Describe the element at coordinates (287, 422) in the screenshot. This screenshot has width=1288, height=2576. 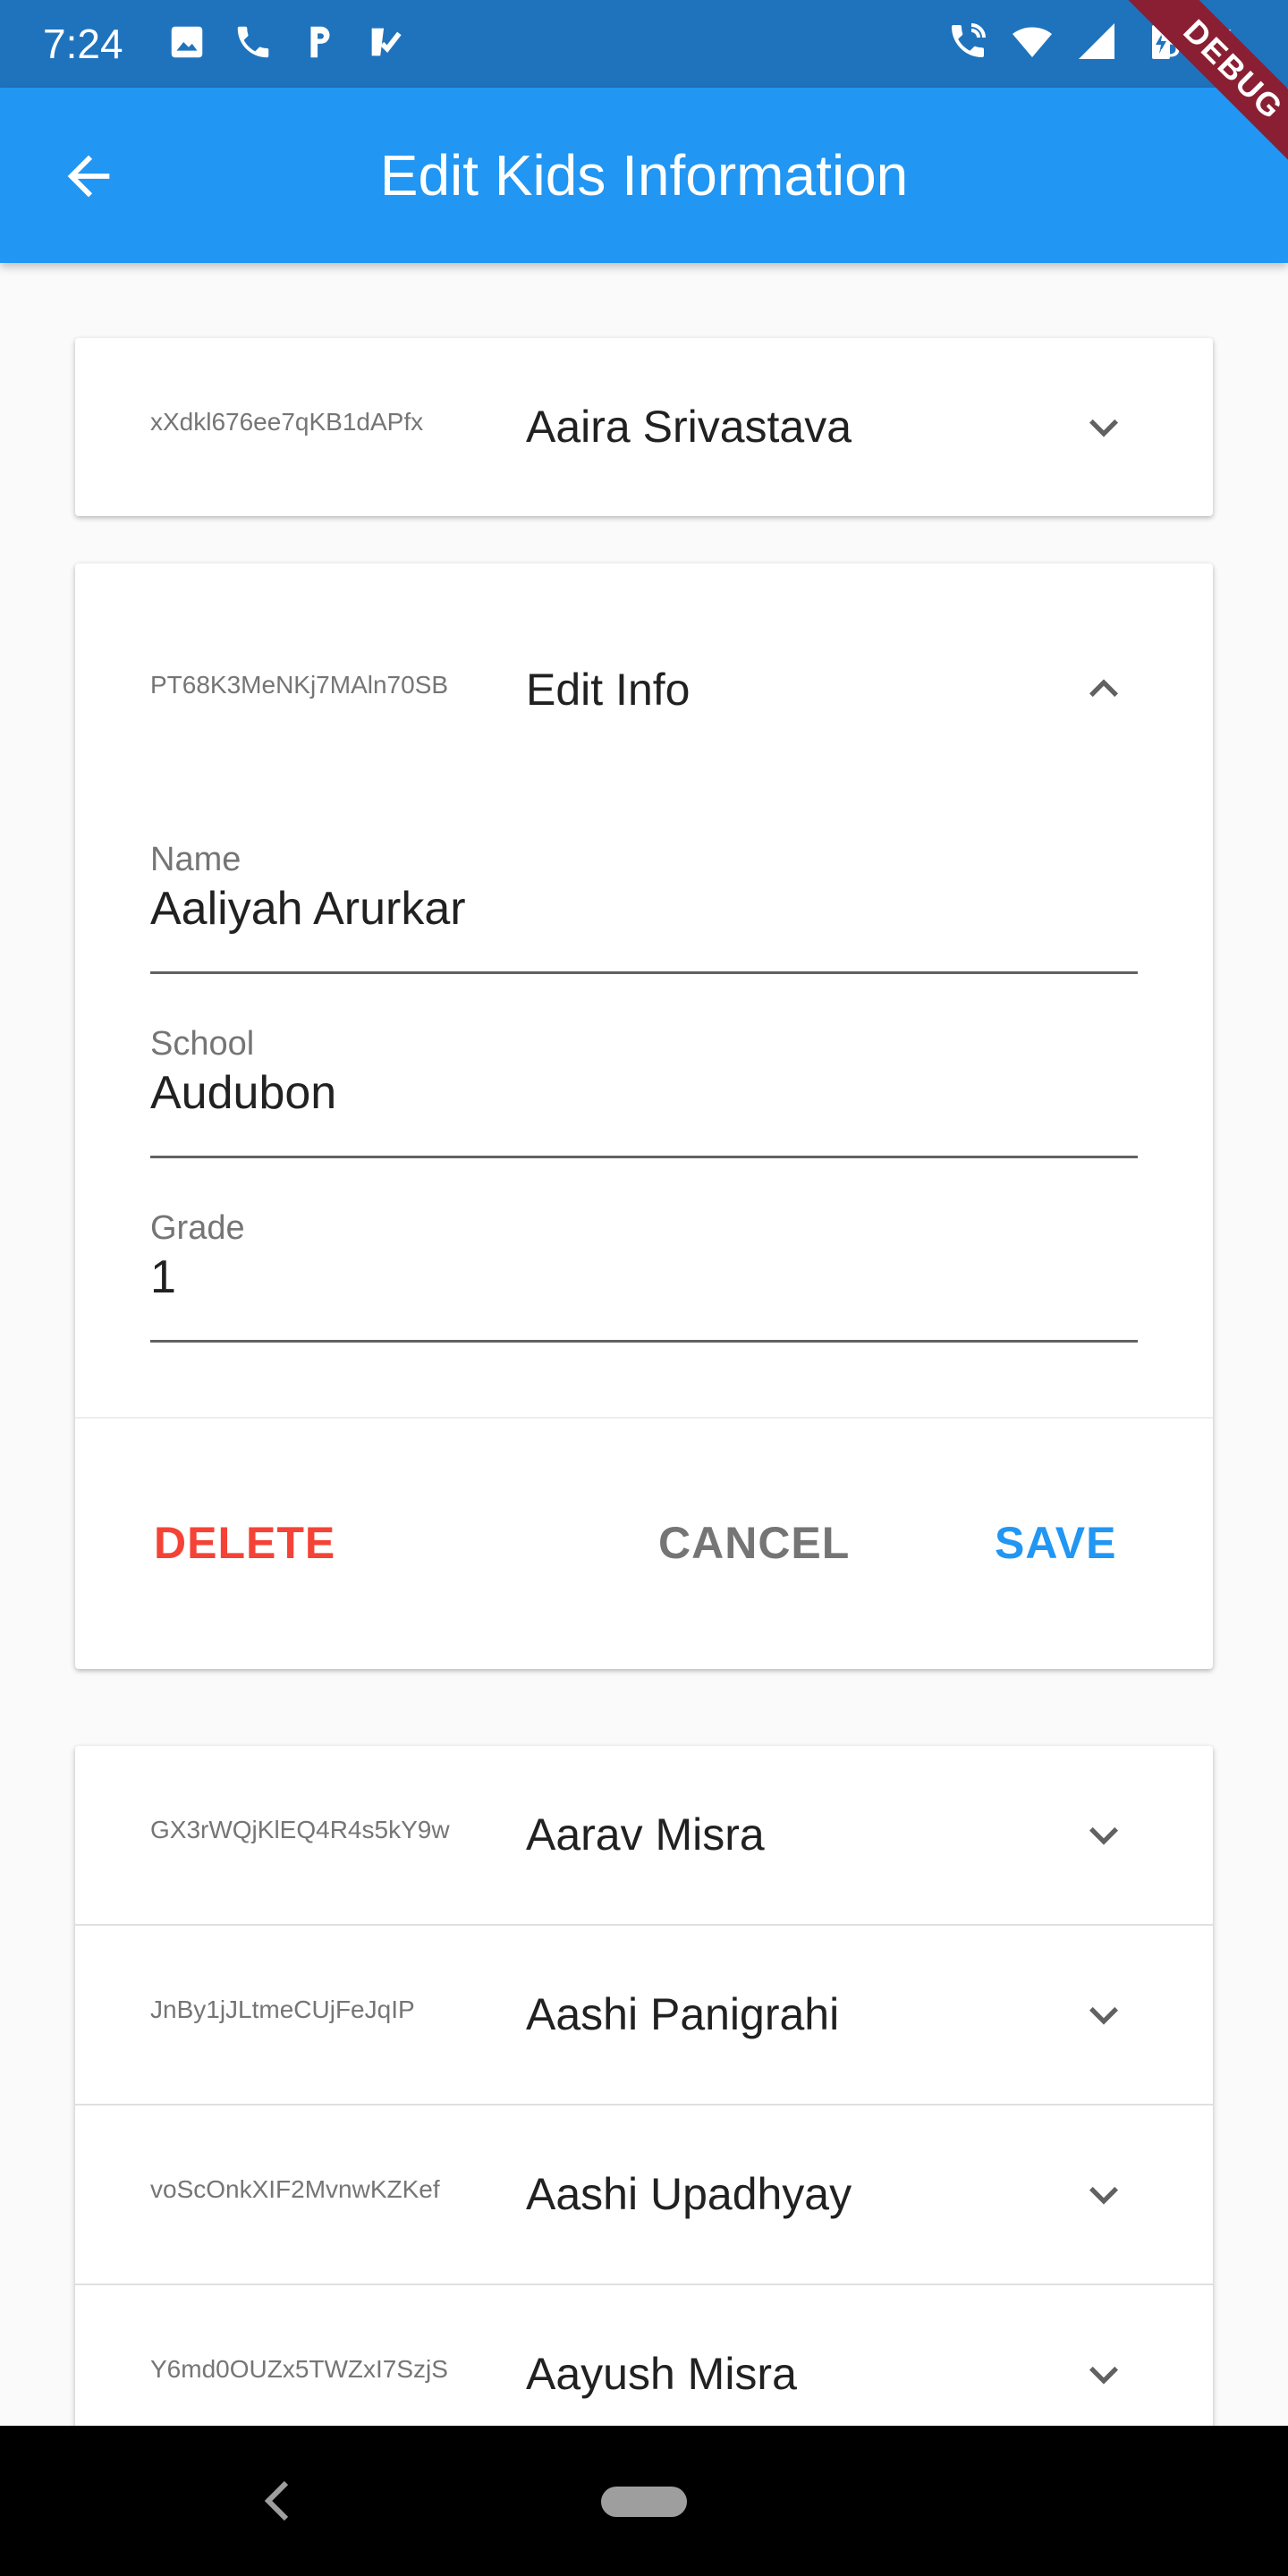
I see `kid-id: xXdkl676ee7qKB1dAPfx` at that location.